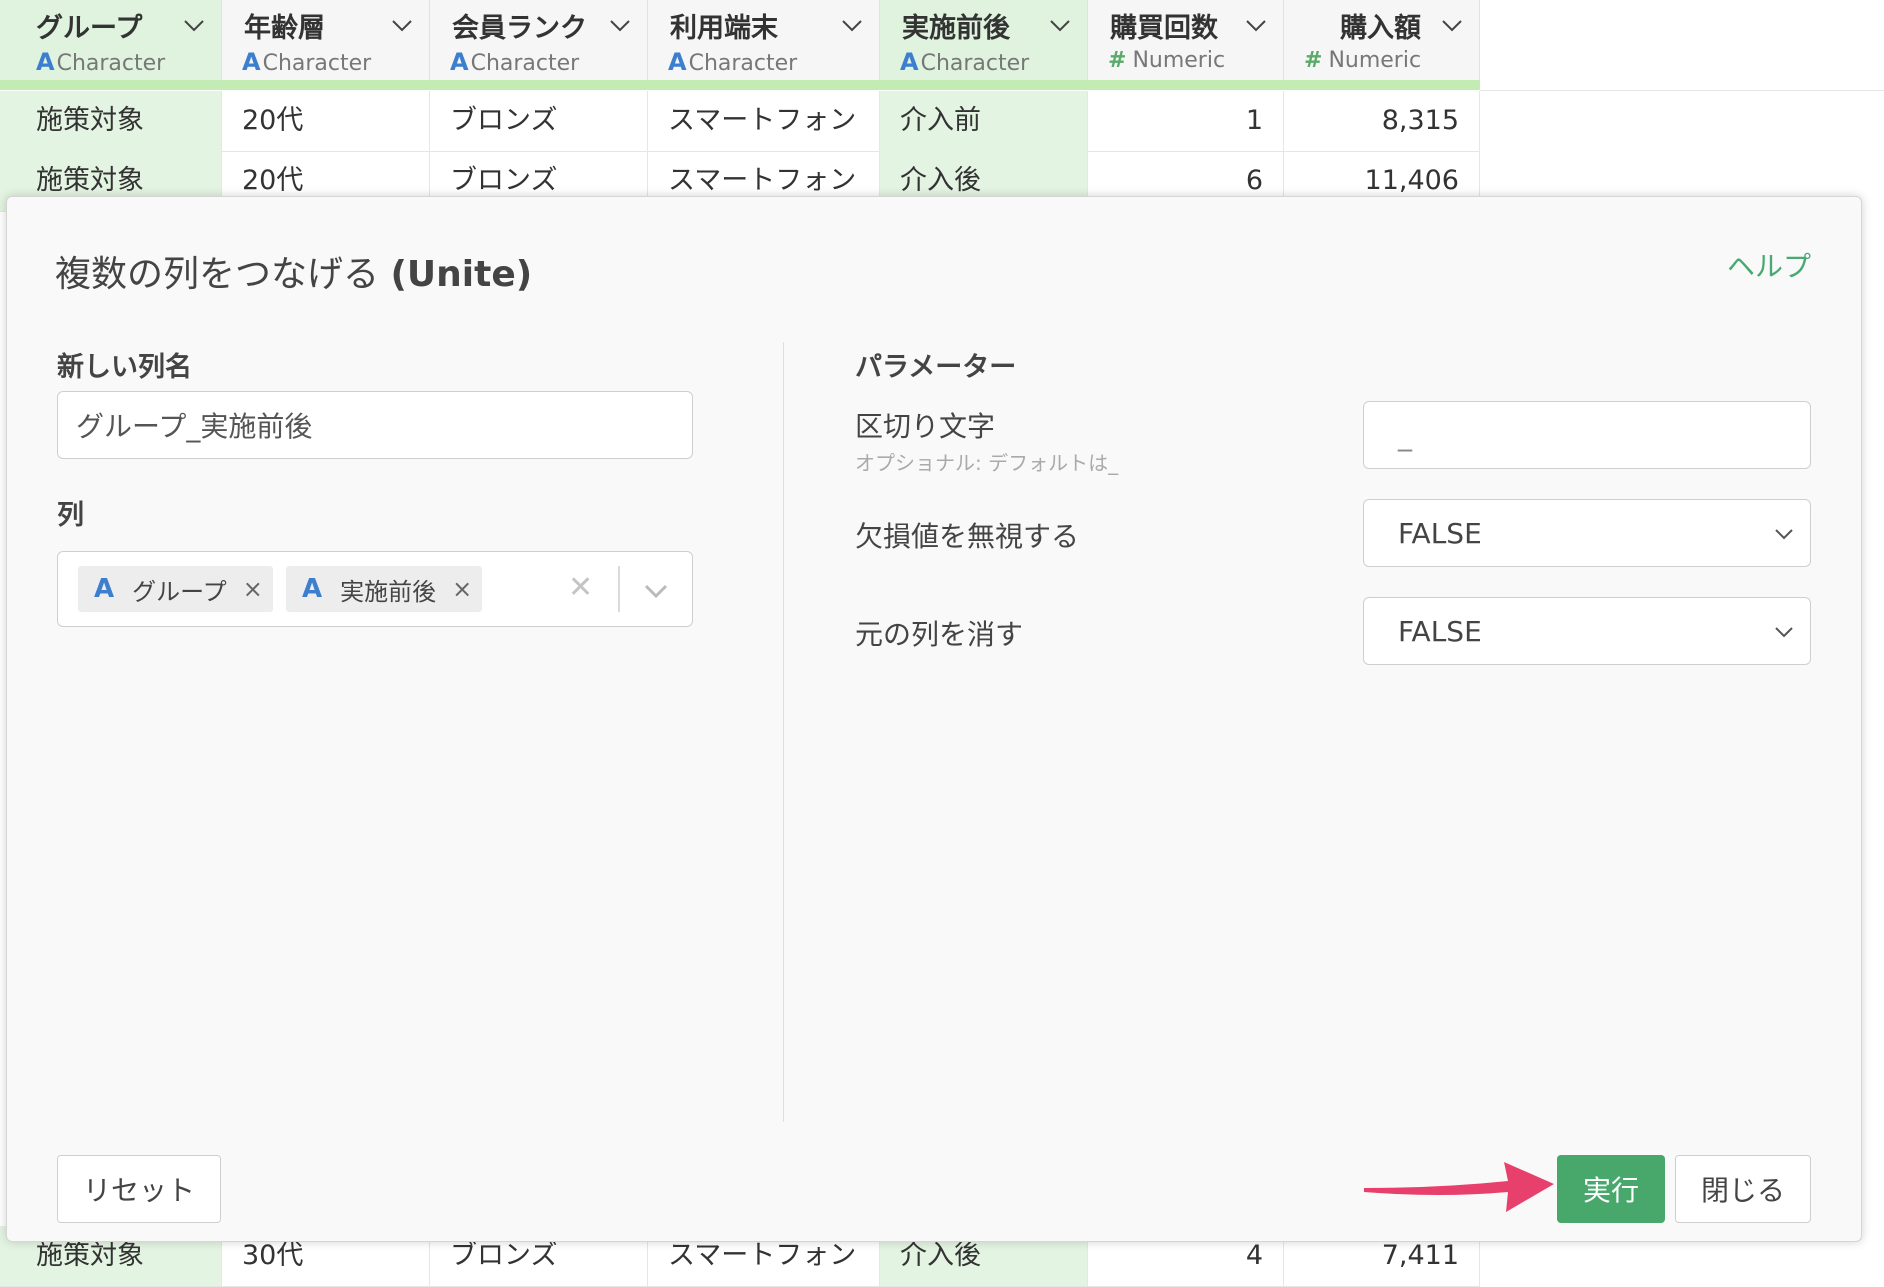 This screenshot has height=1287, width=1884. What do you see at coordinates (124, 367) in the screenshot?
I see `new-column-name-label: 新しい列名` at bounding box center [124, 367].